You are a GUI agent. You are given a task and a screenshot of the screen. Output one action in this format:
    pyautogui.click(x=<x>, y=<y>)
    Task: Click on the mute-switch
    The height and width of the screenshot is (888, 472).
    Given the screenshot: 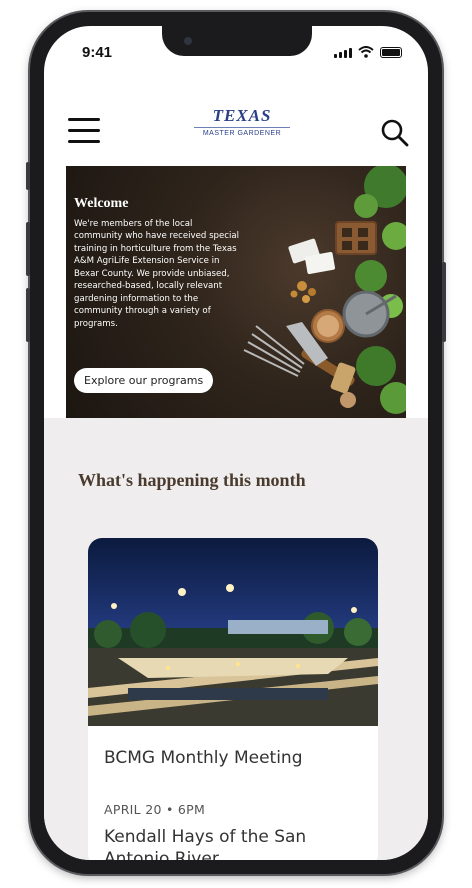 What is the action you would take?
    pyautogui.click(x=28, y=176)
    